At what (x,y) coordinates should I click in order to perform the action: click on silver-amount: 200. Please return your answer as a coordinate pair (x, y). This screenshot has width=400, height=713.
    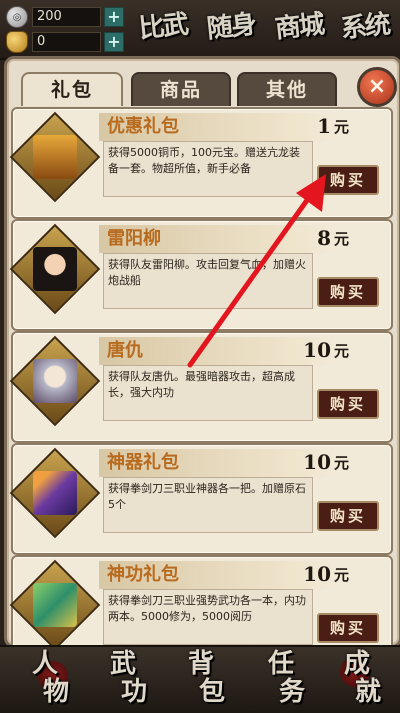
    Looking at the image, I should click on (66, 17).